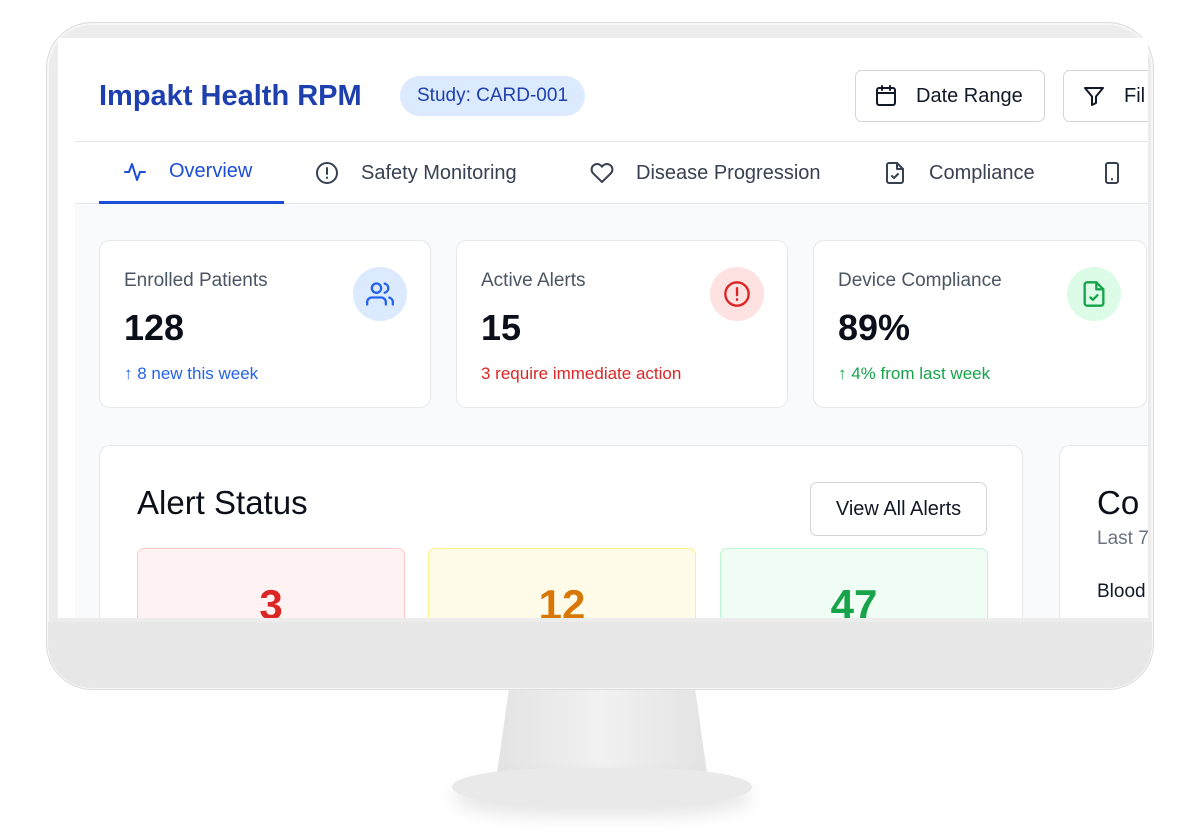  Describe the element at coordinates (920, 280) in the screenshot. I see `stat-label: Device Compliance` at that location.